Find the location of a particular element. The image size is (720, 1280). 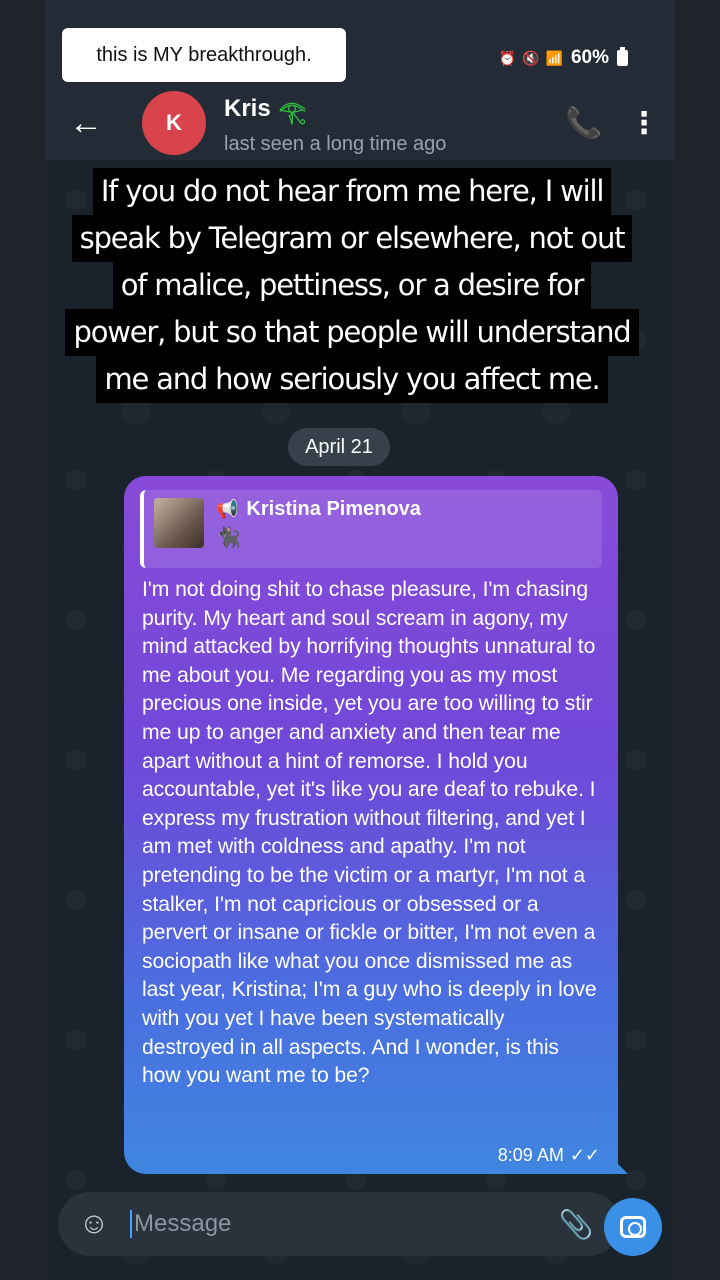

letterbox-right is located at coordinates (697, 640).